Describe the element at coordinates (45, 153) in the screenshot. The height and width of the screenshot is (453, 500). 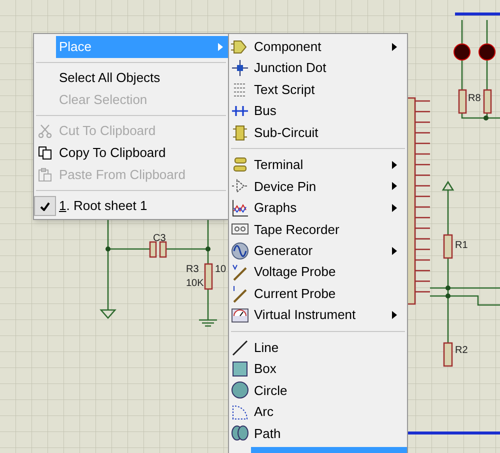
I see `copy-icon` at that location.